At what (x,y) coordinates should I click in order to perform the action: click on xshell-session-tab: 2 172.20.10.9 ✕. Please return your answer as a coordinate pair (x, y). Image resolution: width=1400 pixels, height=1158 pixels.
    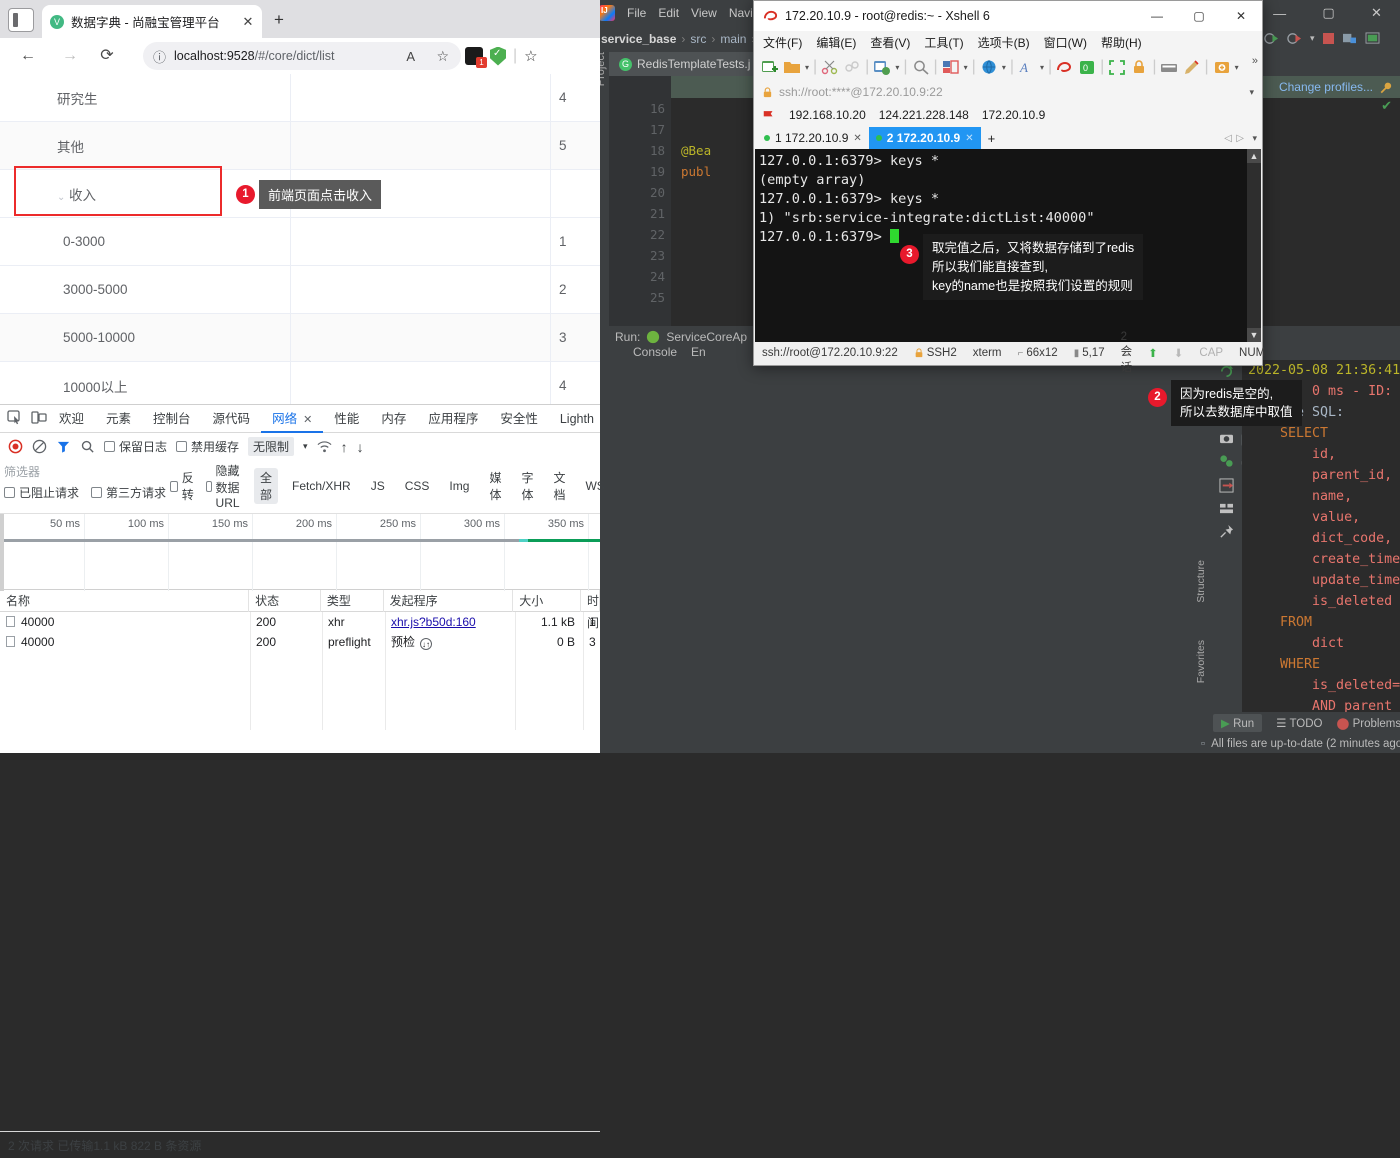
    Looking at the image, I should click on (924, 138).